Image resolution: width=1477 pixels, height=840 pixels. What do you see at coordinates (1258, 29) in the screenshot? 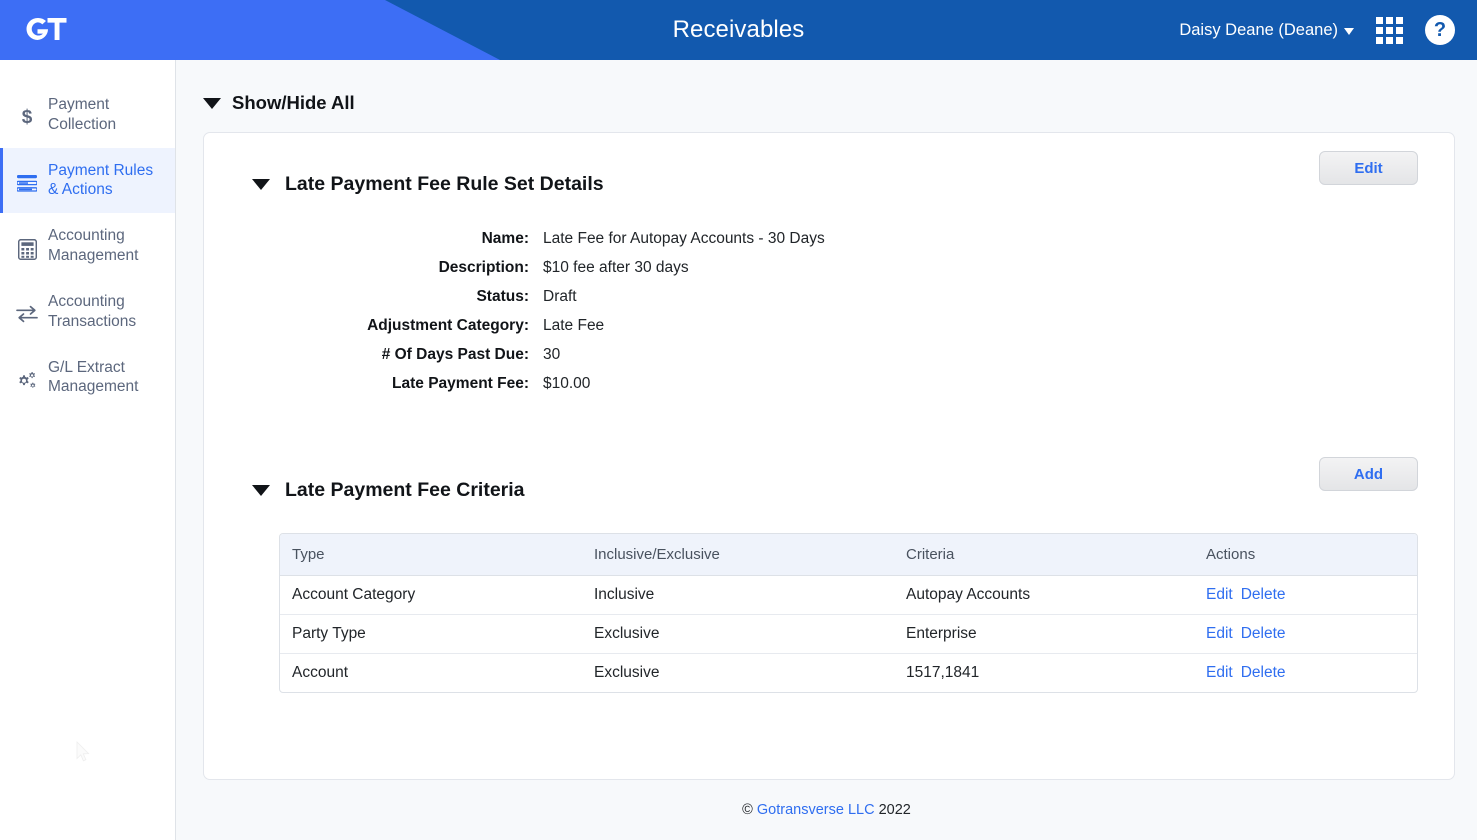
I see `user-menu-label: Daisy Deane (Deane)` at bounding box center [1258, 29].